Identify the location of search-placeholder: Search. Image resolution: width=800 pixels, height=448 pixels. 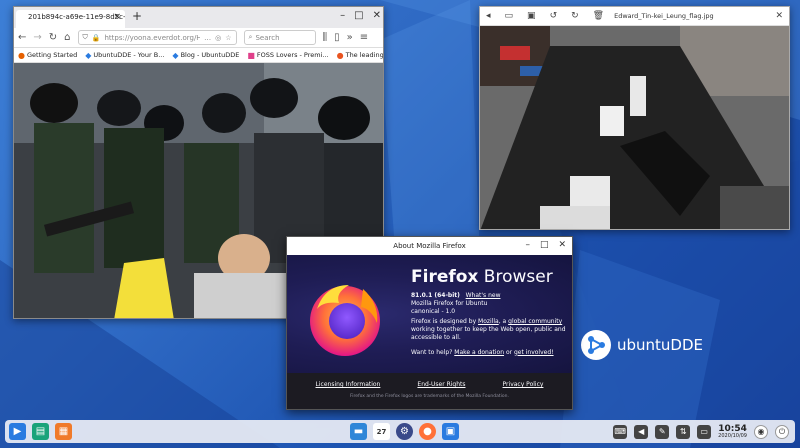
(267, 37).